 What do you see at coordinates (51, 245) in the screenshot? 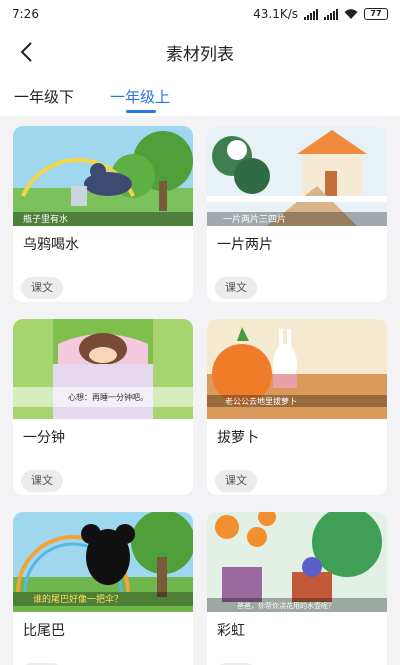
I see `card-title: 乌鸦喝水` at bounding box center [51, 245].